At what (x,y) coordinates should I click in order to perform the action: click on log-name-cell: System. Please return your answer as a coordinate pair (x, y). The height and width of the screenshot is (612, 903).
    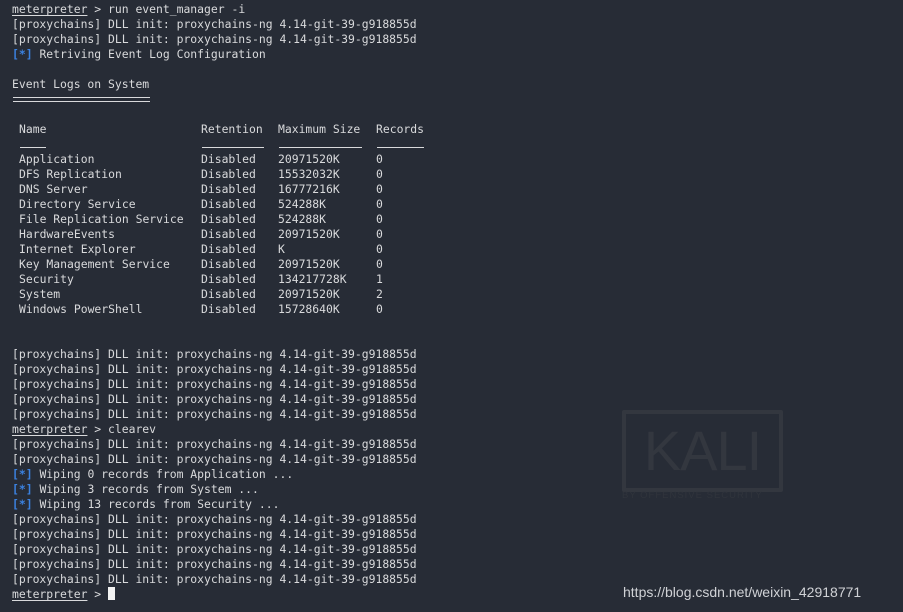
    Looking at the image, I should click on (40, 294).